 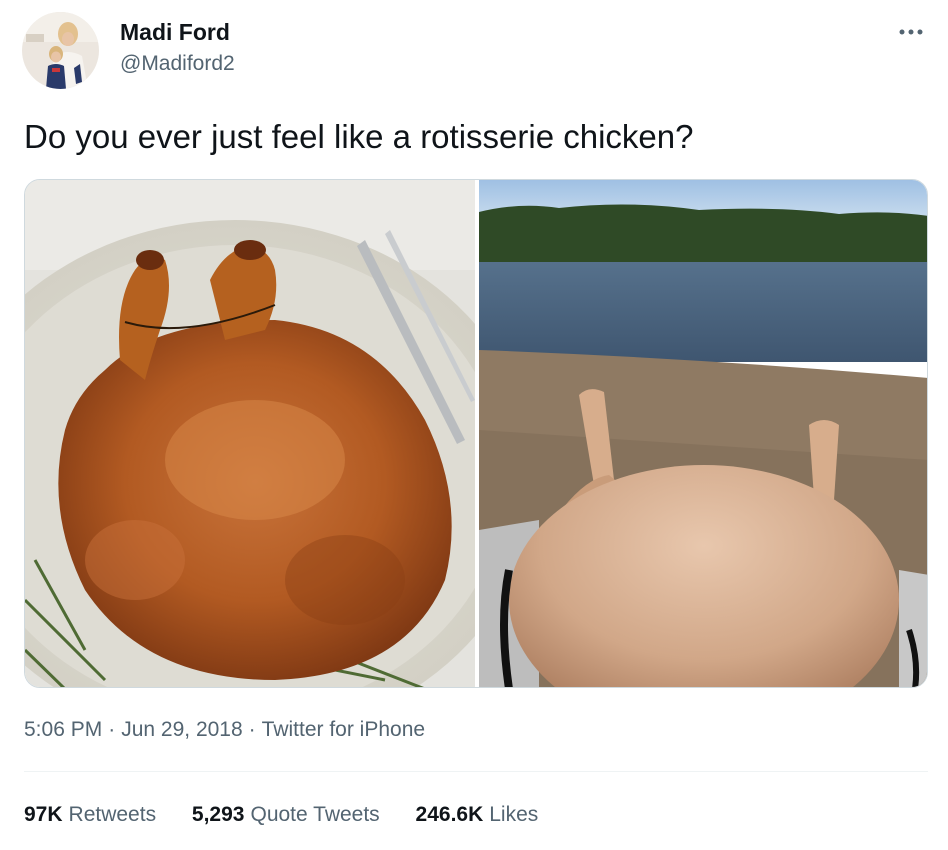 What do you see at coordinates (112, 814) in the screenshot?
I see `retweets-label: Retweets` at bounding box center [112, 814].